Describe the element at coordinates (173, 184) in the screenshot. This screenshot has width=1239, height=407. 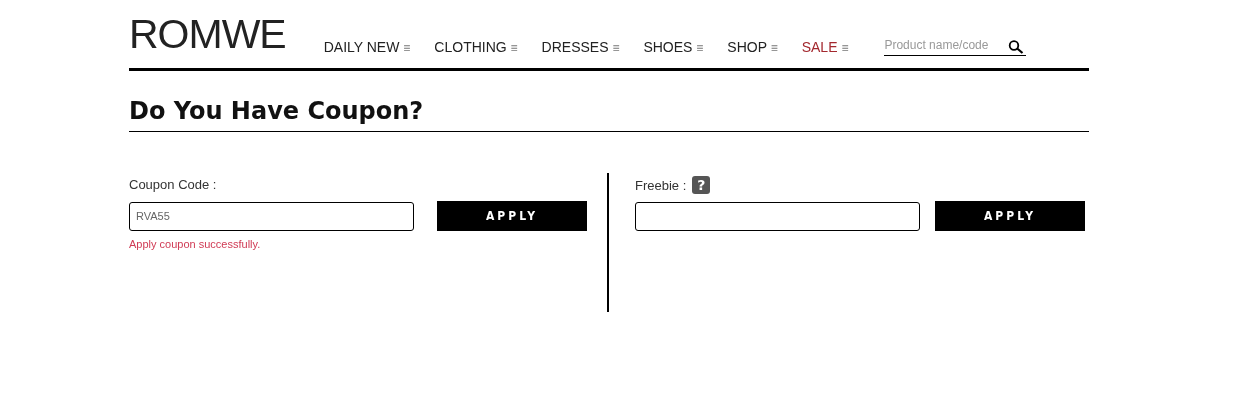
I see `field-label: Coupon Code :` at that location.